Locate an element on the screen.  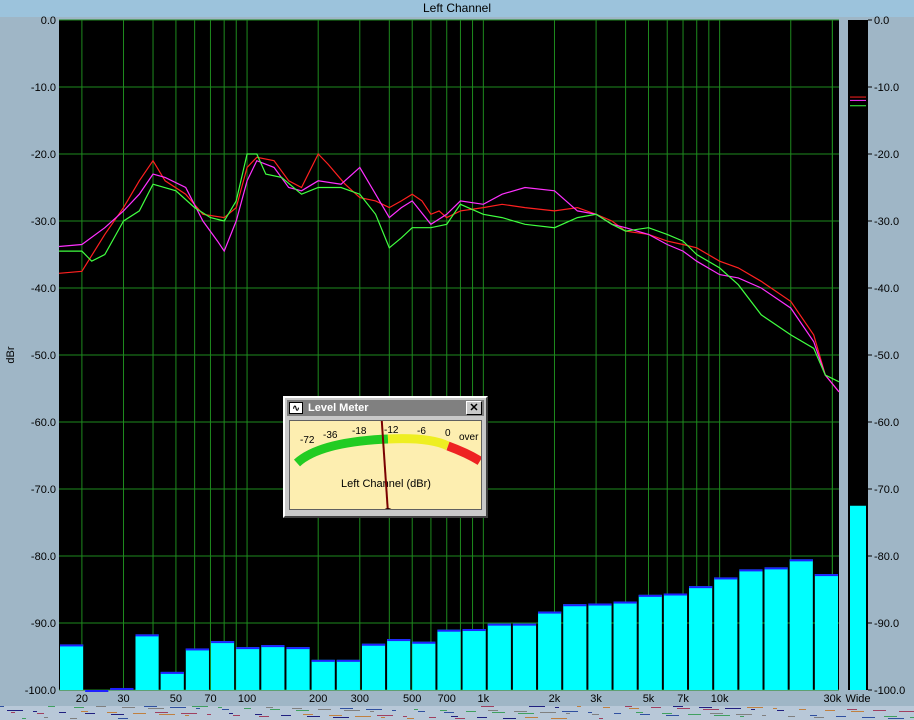
meter-arc-yellow is located at coordinates (419, 442).